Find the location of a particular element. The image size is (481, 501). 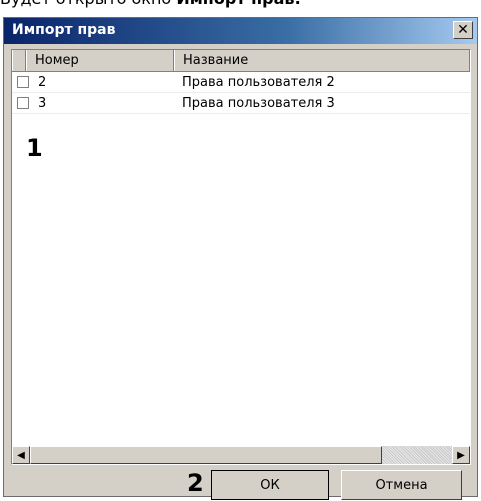

table-row: 2 Права пользователя 2 is located at coordinates (241, 82).